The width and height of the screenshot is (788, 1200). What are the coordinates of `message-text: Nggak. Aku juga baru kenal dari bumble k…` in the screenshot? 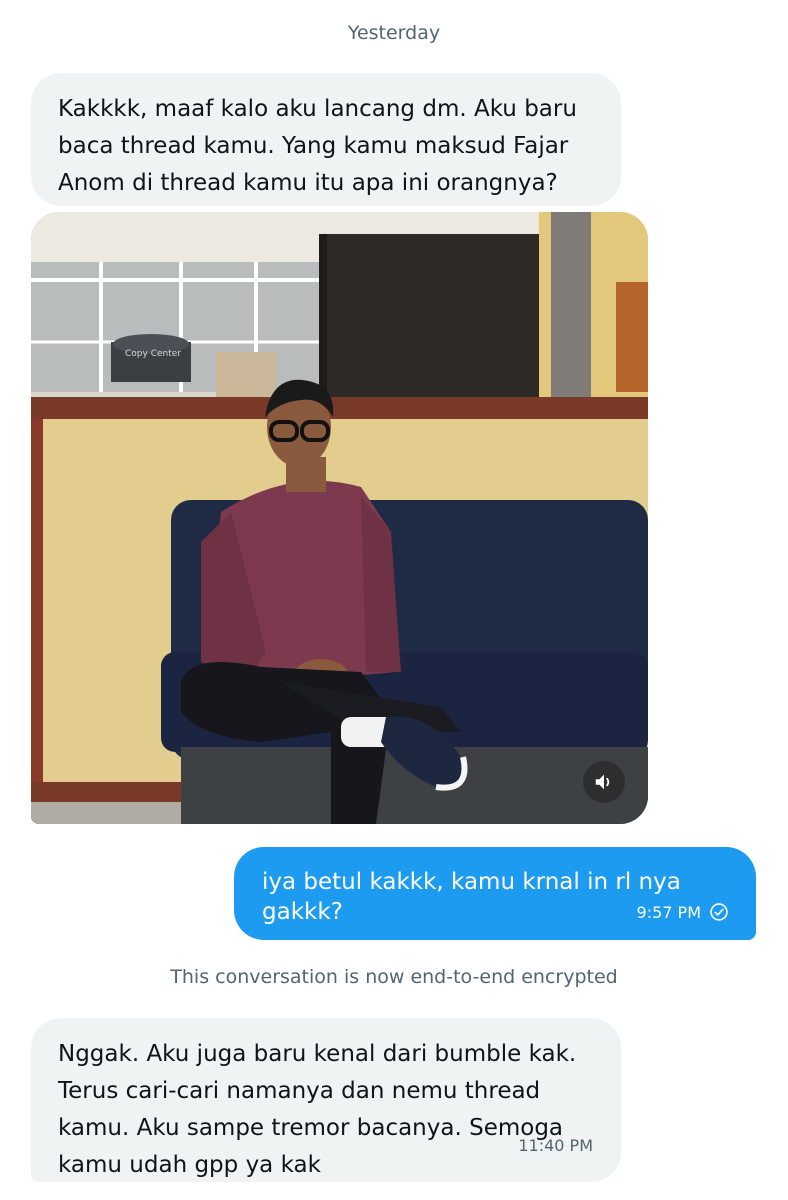 It's located at (317, 1109).